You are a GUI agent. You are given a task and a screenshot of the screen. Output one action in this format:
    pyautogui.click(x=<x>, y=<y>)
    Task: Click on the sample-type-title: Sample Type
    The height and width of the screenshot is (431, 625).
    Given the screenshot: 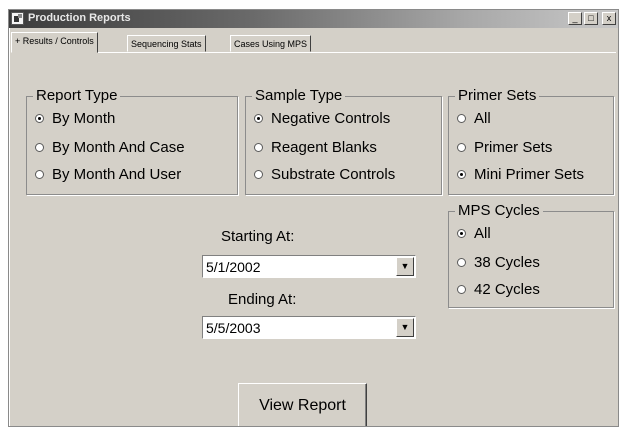 What is the action you would take?
    pyautogui.click(x=299, y=96)
    